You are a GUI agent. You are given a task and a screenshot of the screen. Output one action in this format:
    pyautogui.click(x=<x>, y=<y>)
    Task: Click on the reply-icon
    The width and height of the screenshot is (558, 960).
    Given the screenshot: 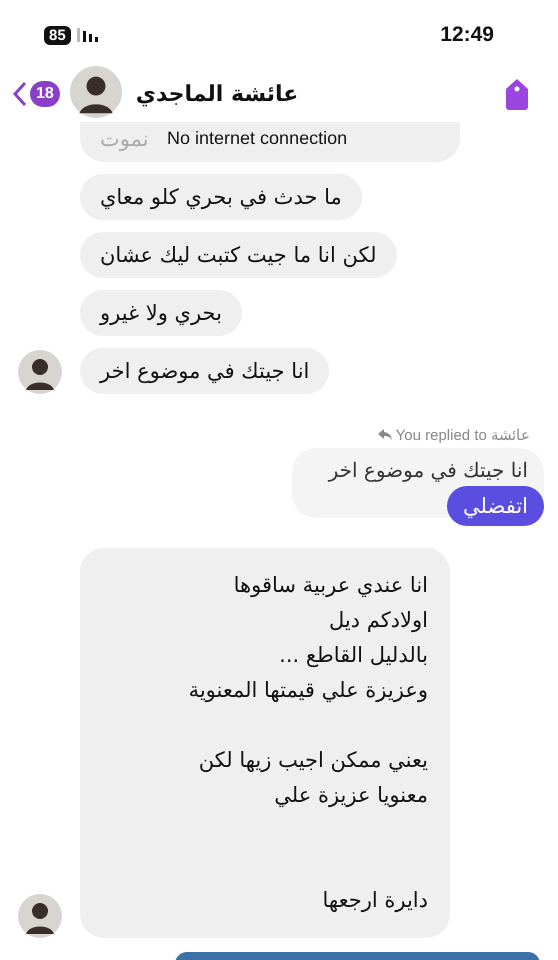 What is the action you would take?
    pyautogui.click(x=385, y=435)
    